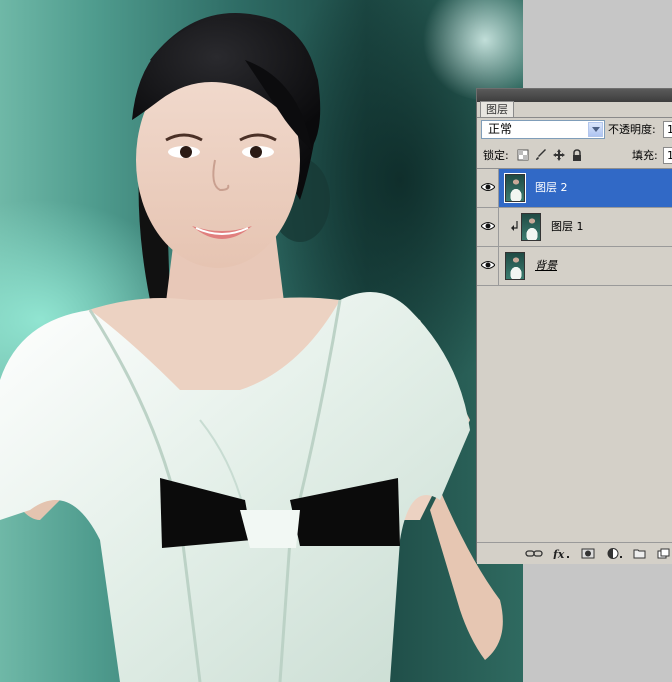 This screenshot has height=682, width=672. Describe the element at coordinates (574, 188) in the screenshot. I see `layer-row-layer2: 图层 2` at that location.